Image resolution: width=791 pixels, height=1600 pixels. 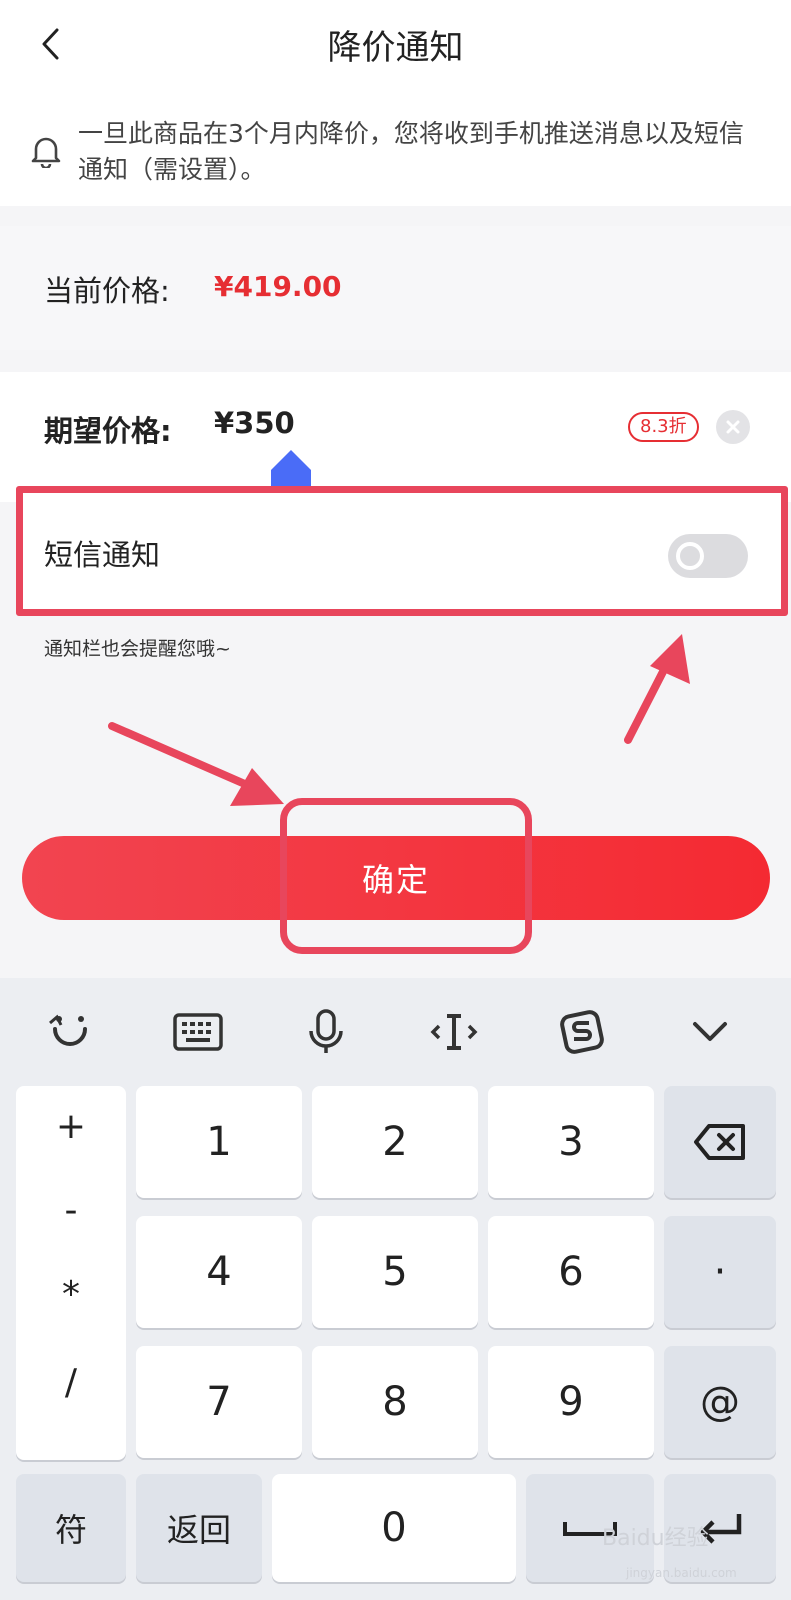 I want to click on backspace-key, so click(x=720, y=1142).